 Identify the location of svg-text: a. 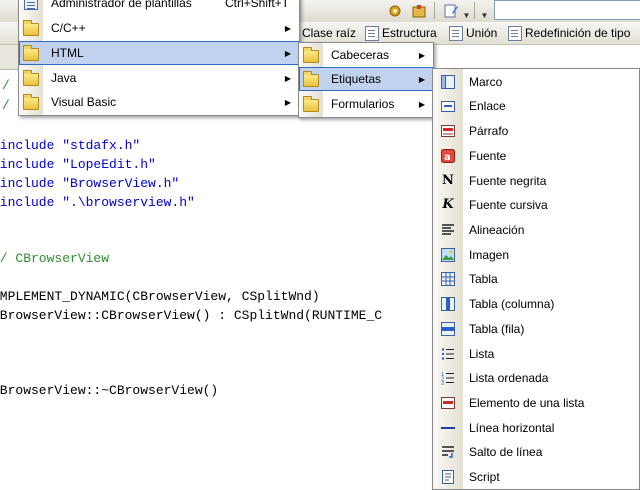
(447, 157).